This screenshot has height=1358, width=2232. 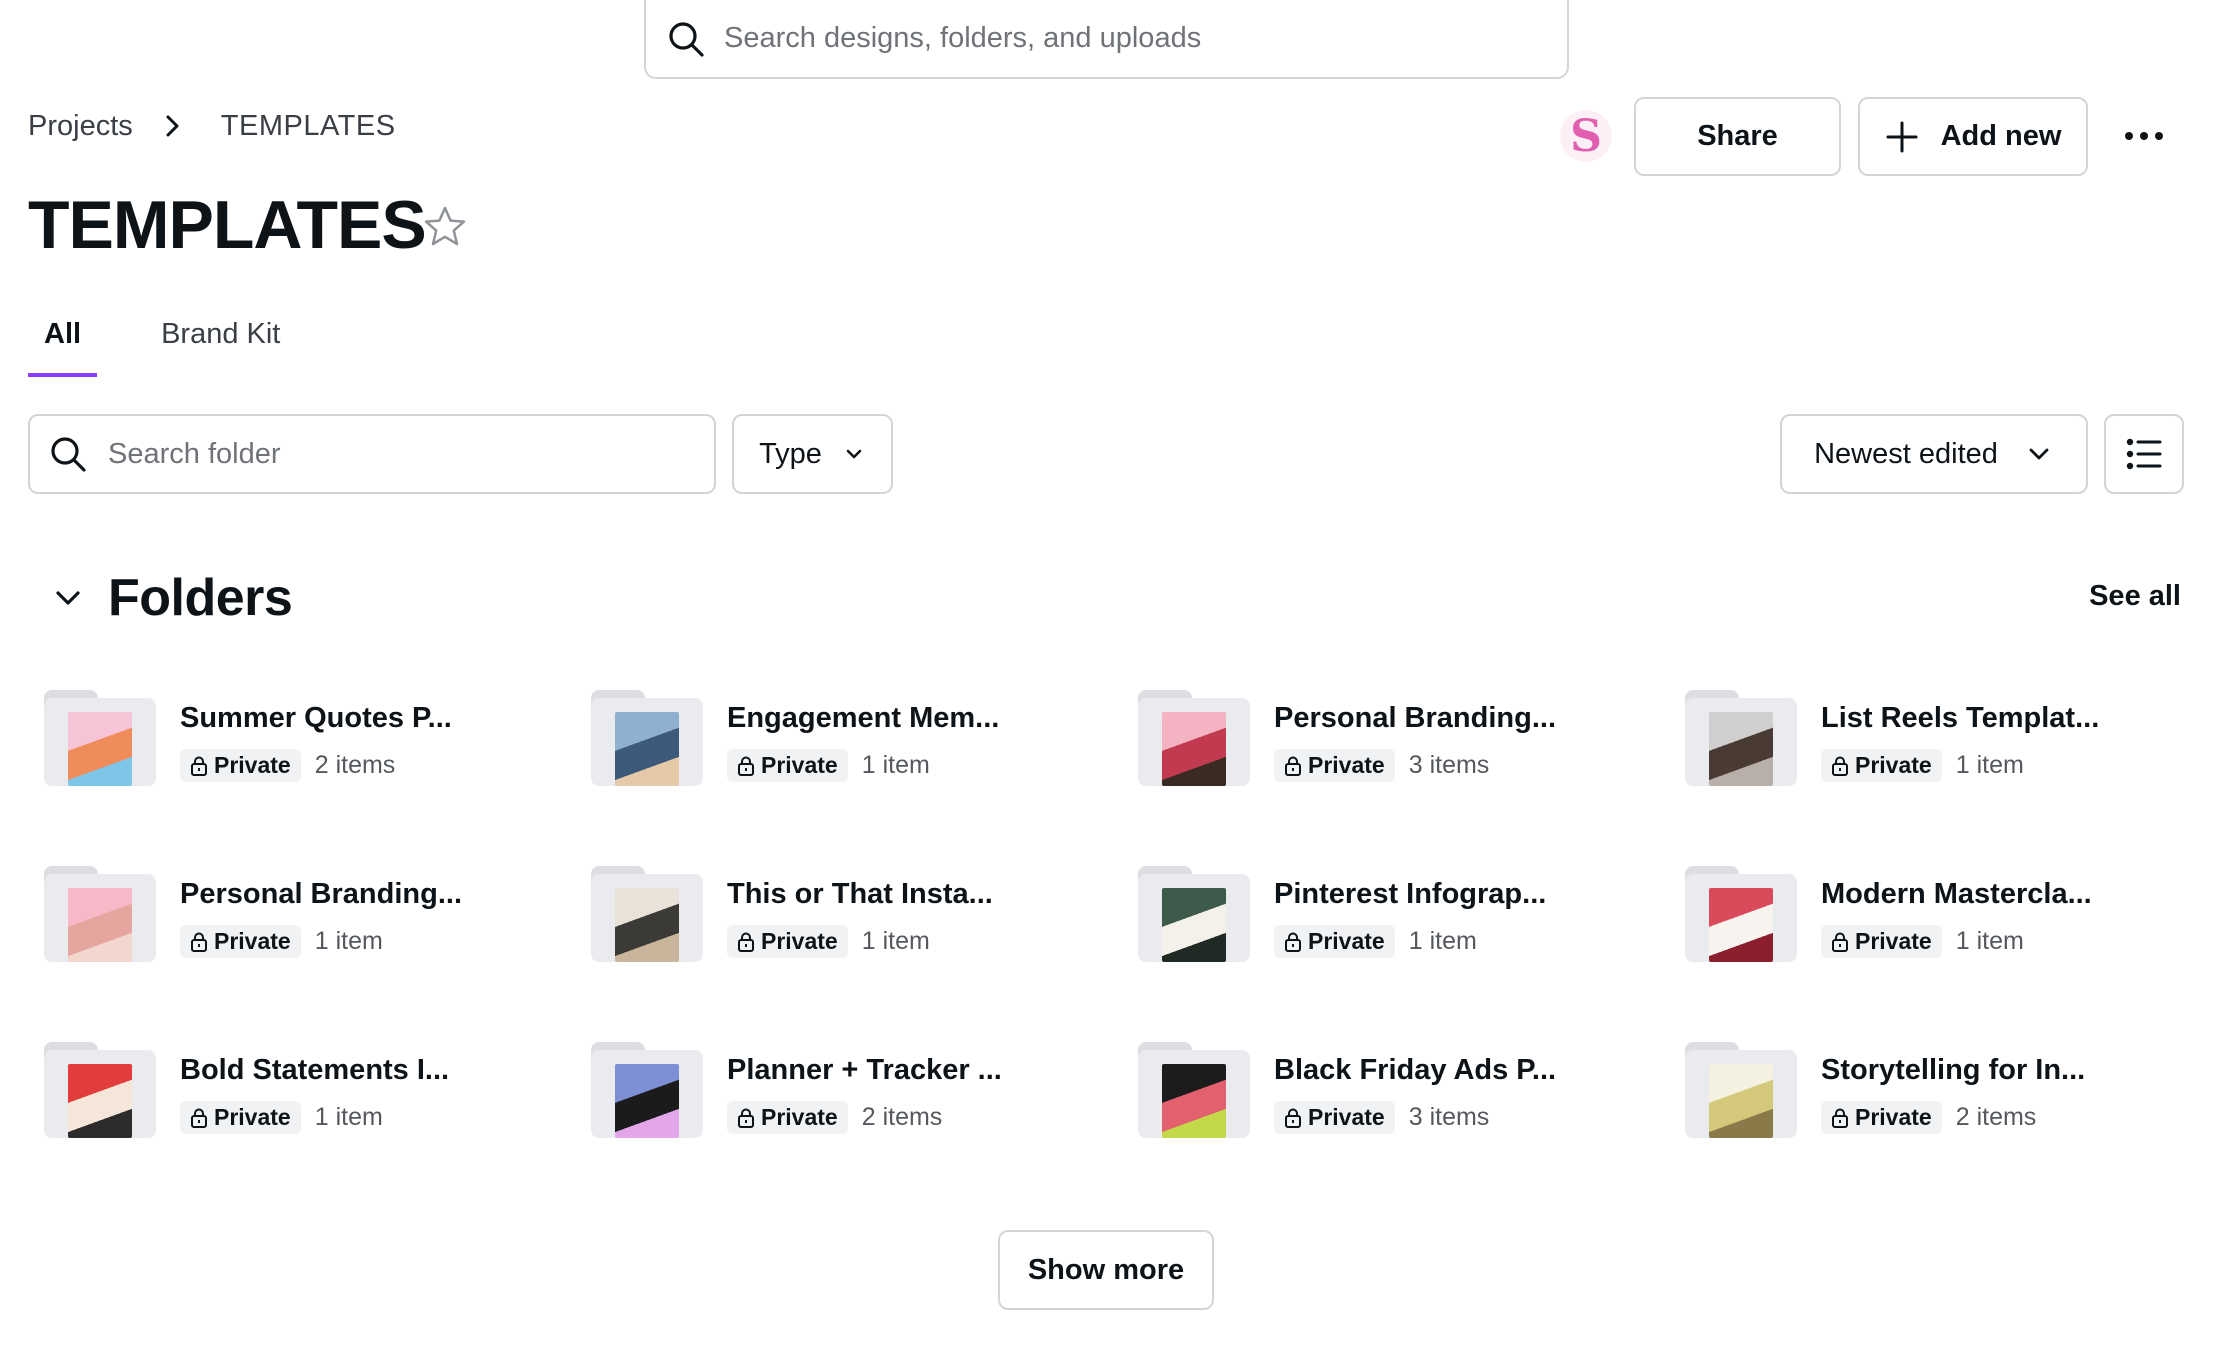 What do you see at coordinates (2001, 136) in the screenshot?
I see `add-new-label: Add new` at bounding box center [2001, 136].